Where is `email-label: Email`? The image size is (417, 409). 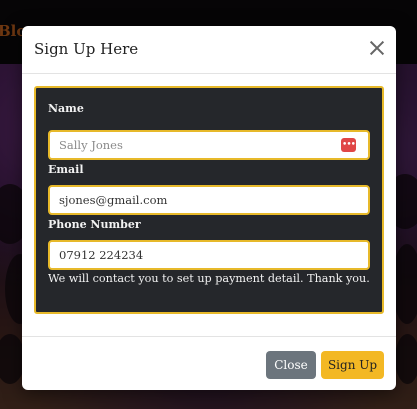 email-label: Email is located at coordinates (66, 169).